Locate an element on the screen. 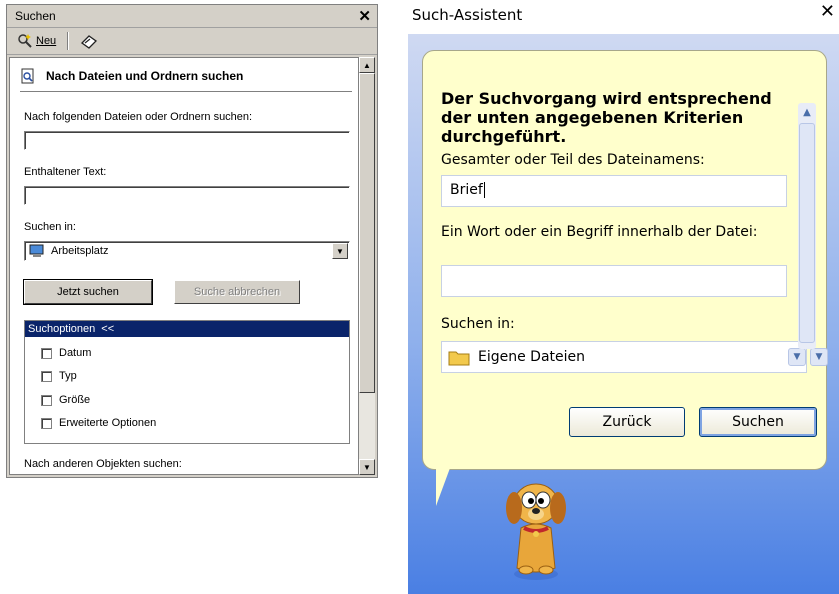 The height and width of the screenshot is (594, 839). scroll-down-icon: ▼ is located at coordinates (367, 467).